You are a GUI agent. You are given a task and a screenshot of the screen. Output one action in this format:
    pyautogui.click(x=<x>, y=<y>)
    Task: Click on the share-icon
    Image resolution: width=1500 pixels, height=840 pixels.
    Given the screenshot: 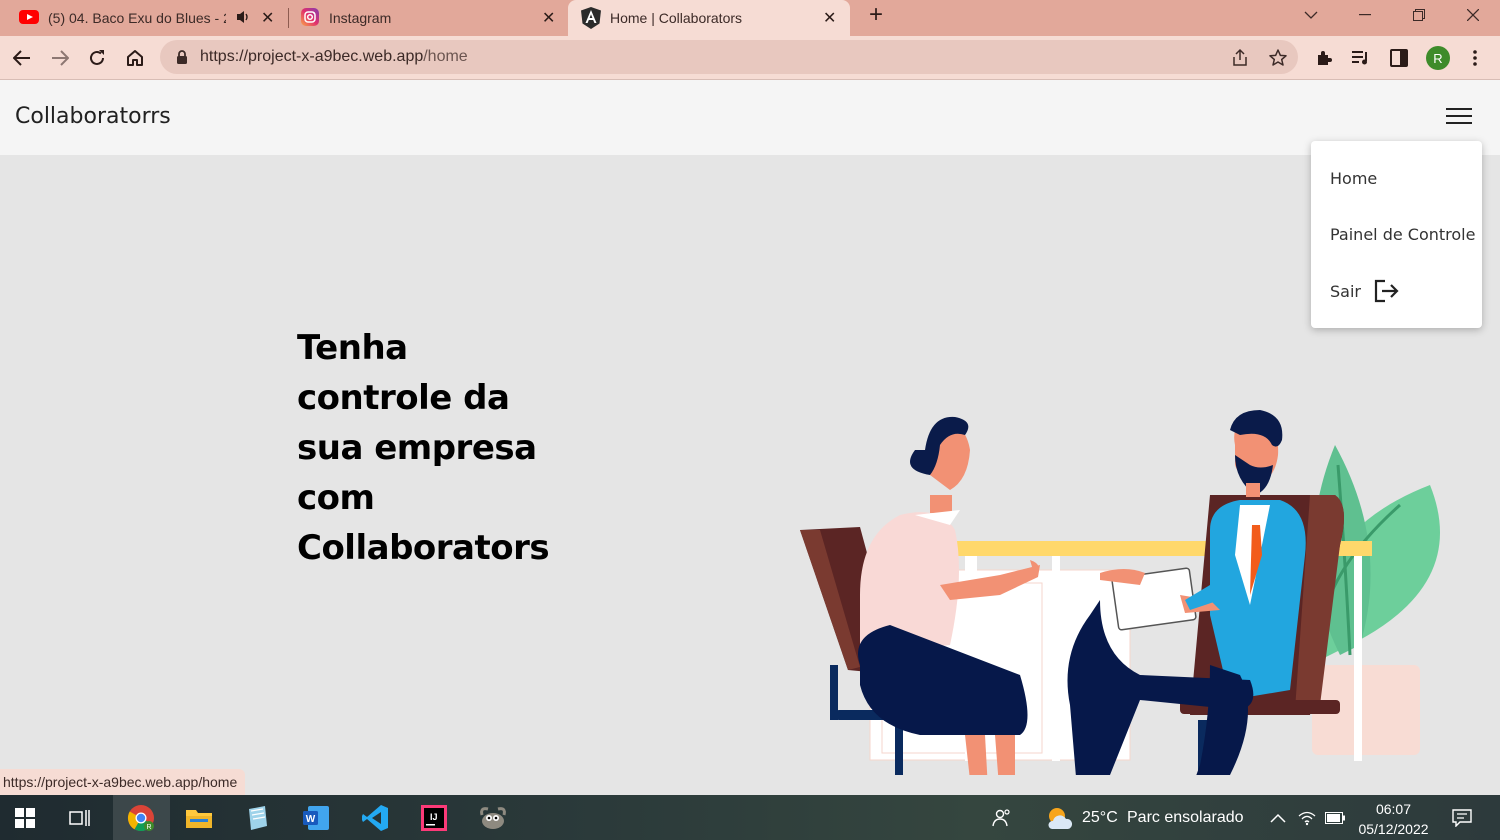 What is the action you would take?
    pyautogui.click(x=1240, y=58)
    